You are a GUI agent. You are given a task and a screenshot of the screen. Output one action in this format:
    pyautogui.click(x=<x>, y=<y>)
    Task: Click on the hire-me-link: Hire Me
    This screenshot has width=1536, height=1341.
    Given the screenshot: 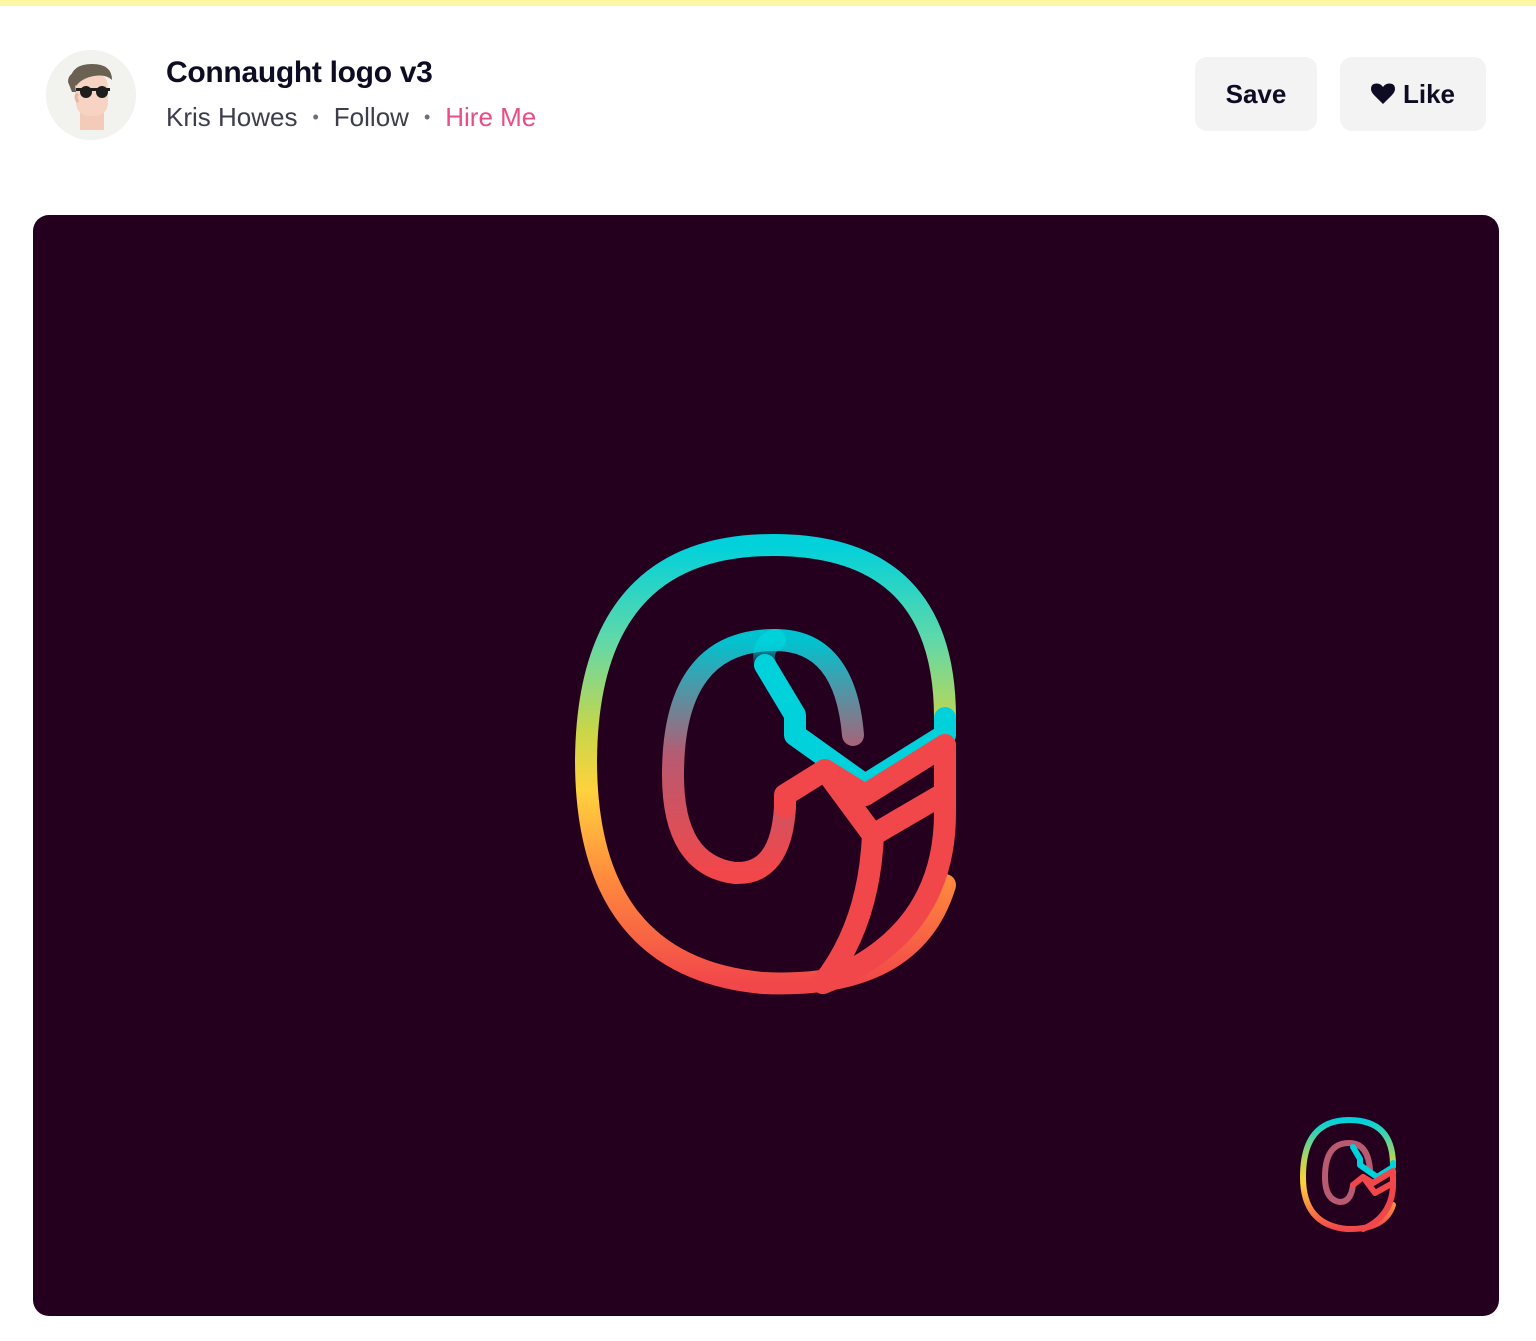 What is the action you would take?
    pyautogui.click(x=490, y=117)
    